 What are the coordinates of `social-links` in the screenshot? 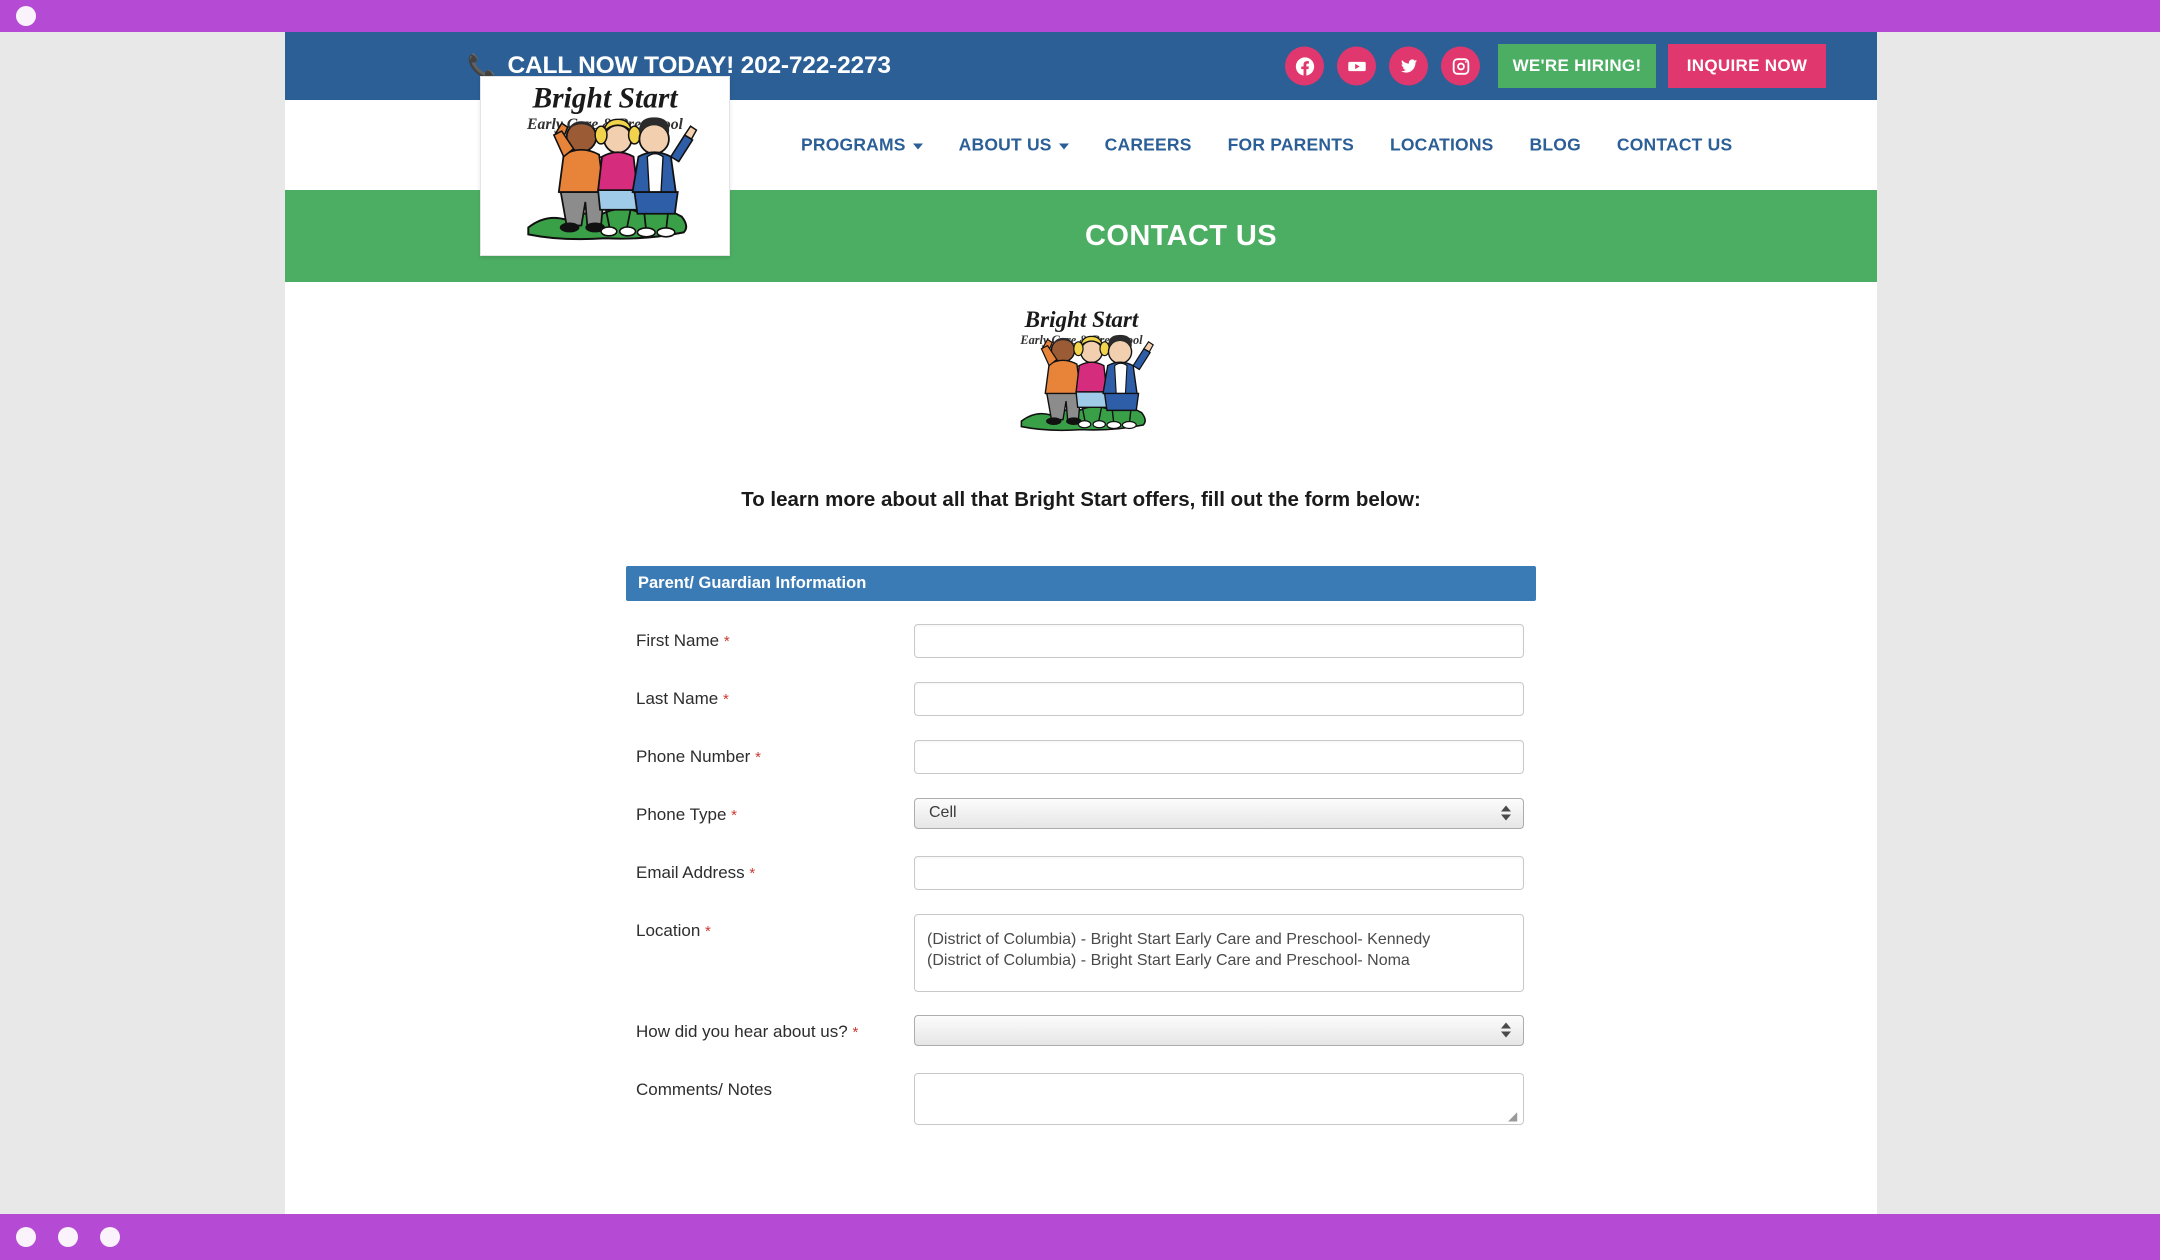 It's located at (1382, 66).